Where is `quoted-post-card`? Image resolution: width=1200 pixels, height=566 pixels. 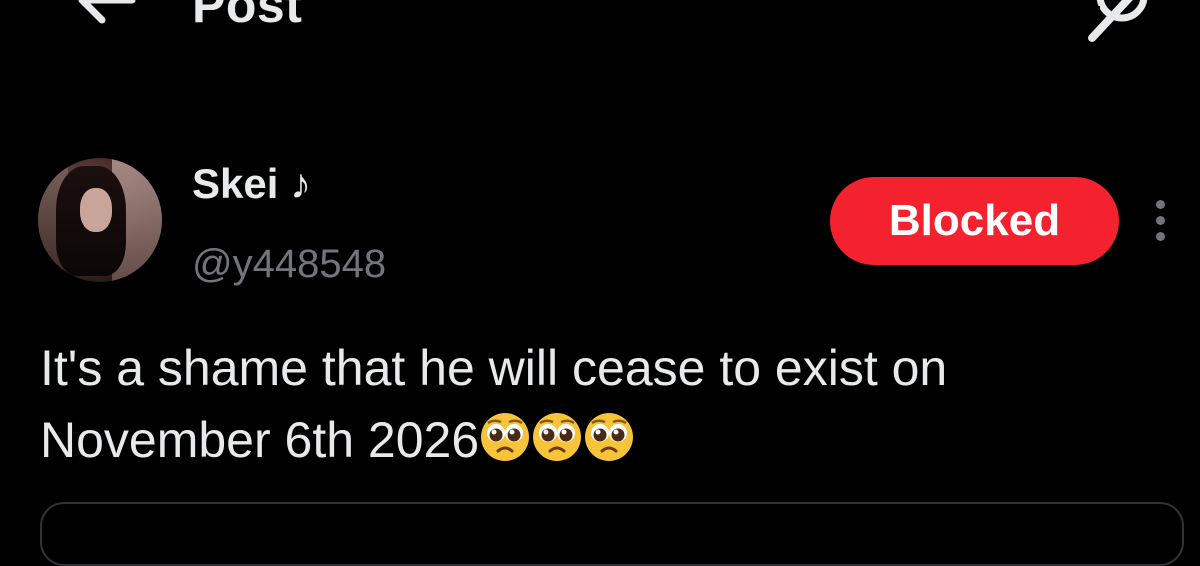 quoted-post-card is located at coordinates (612, 534).